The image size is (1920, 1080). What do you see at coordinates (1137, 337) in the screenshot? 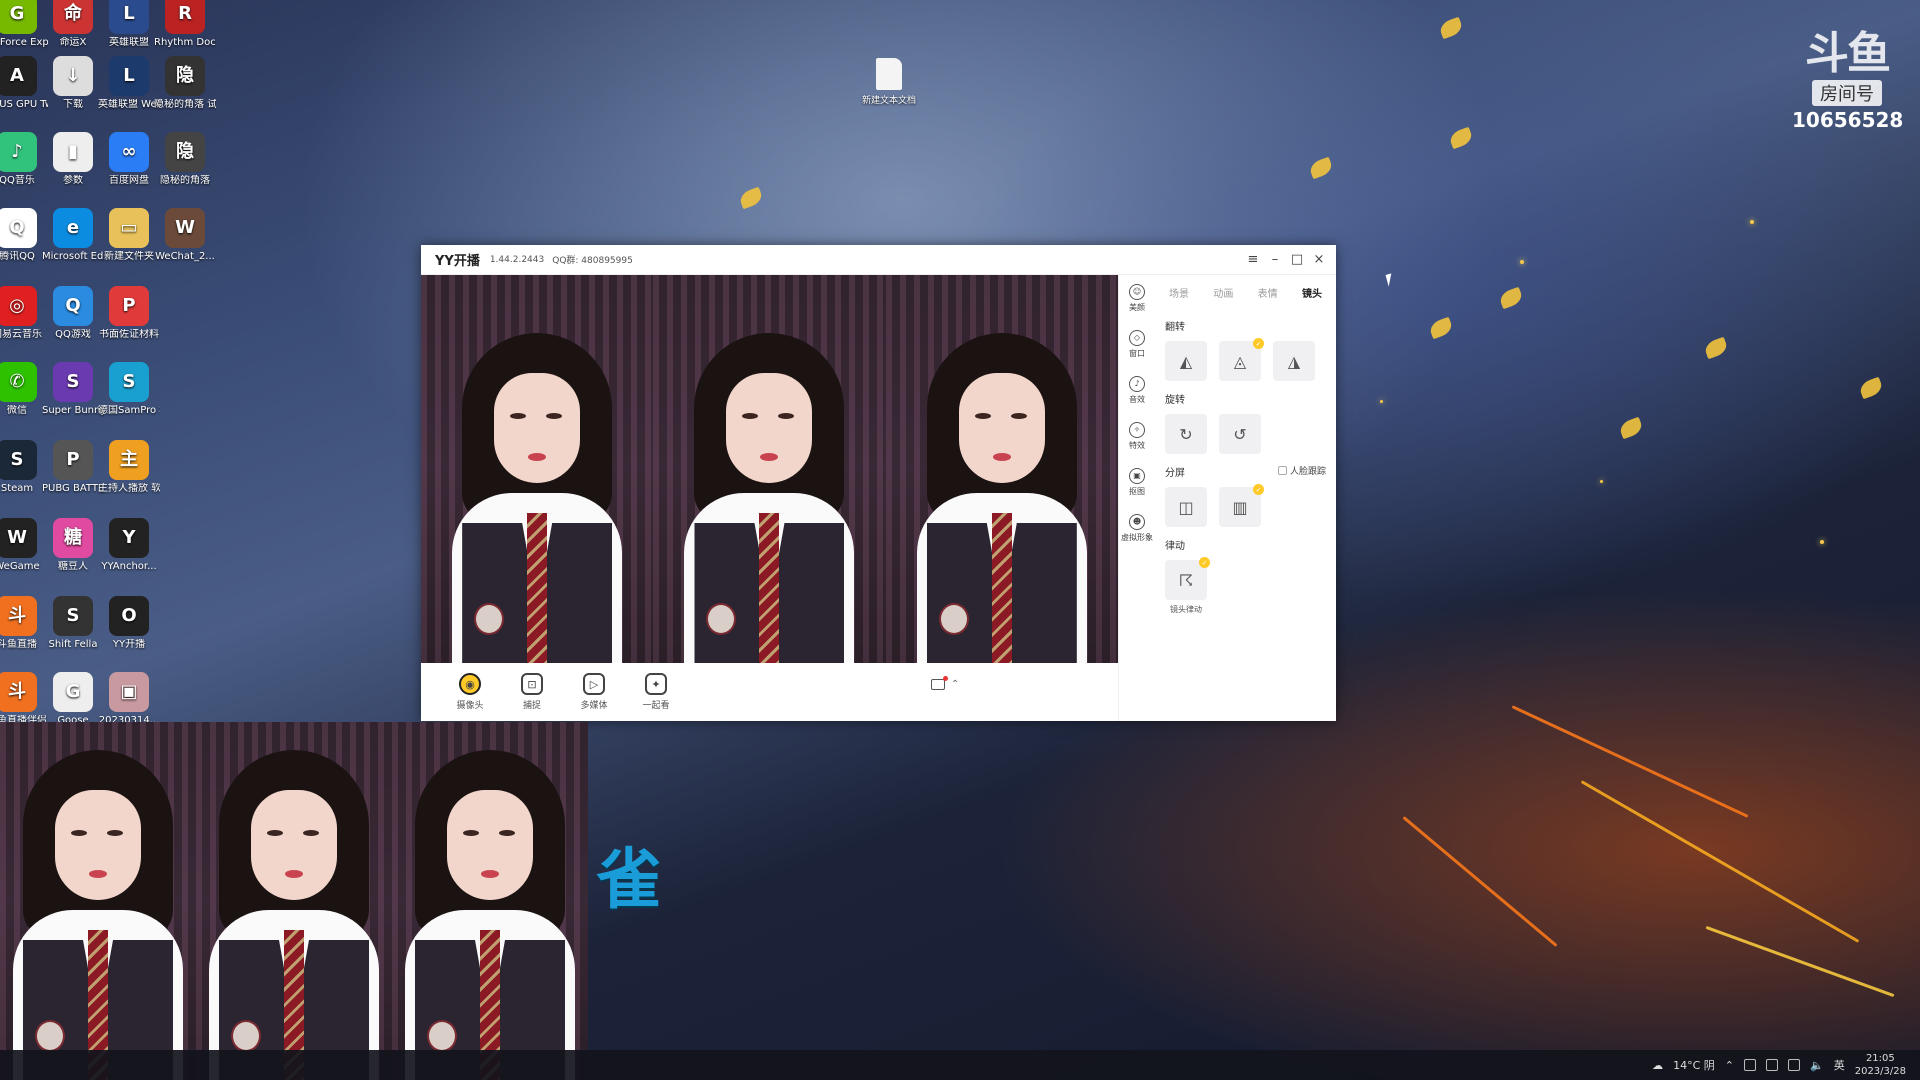
I see `layers-icon: ◇` at bounding box center [1137, 337].